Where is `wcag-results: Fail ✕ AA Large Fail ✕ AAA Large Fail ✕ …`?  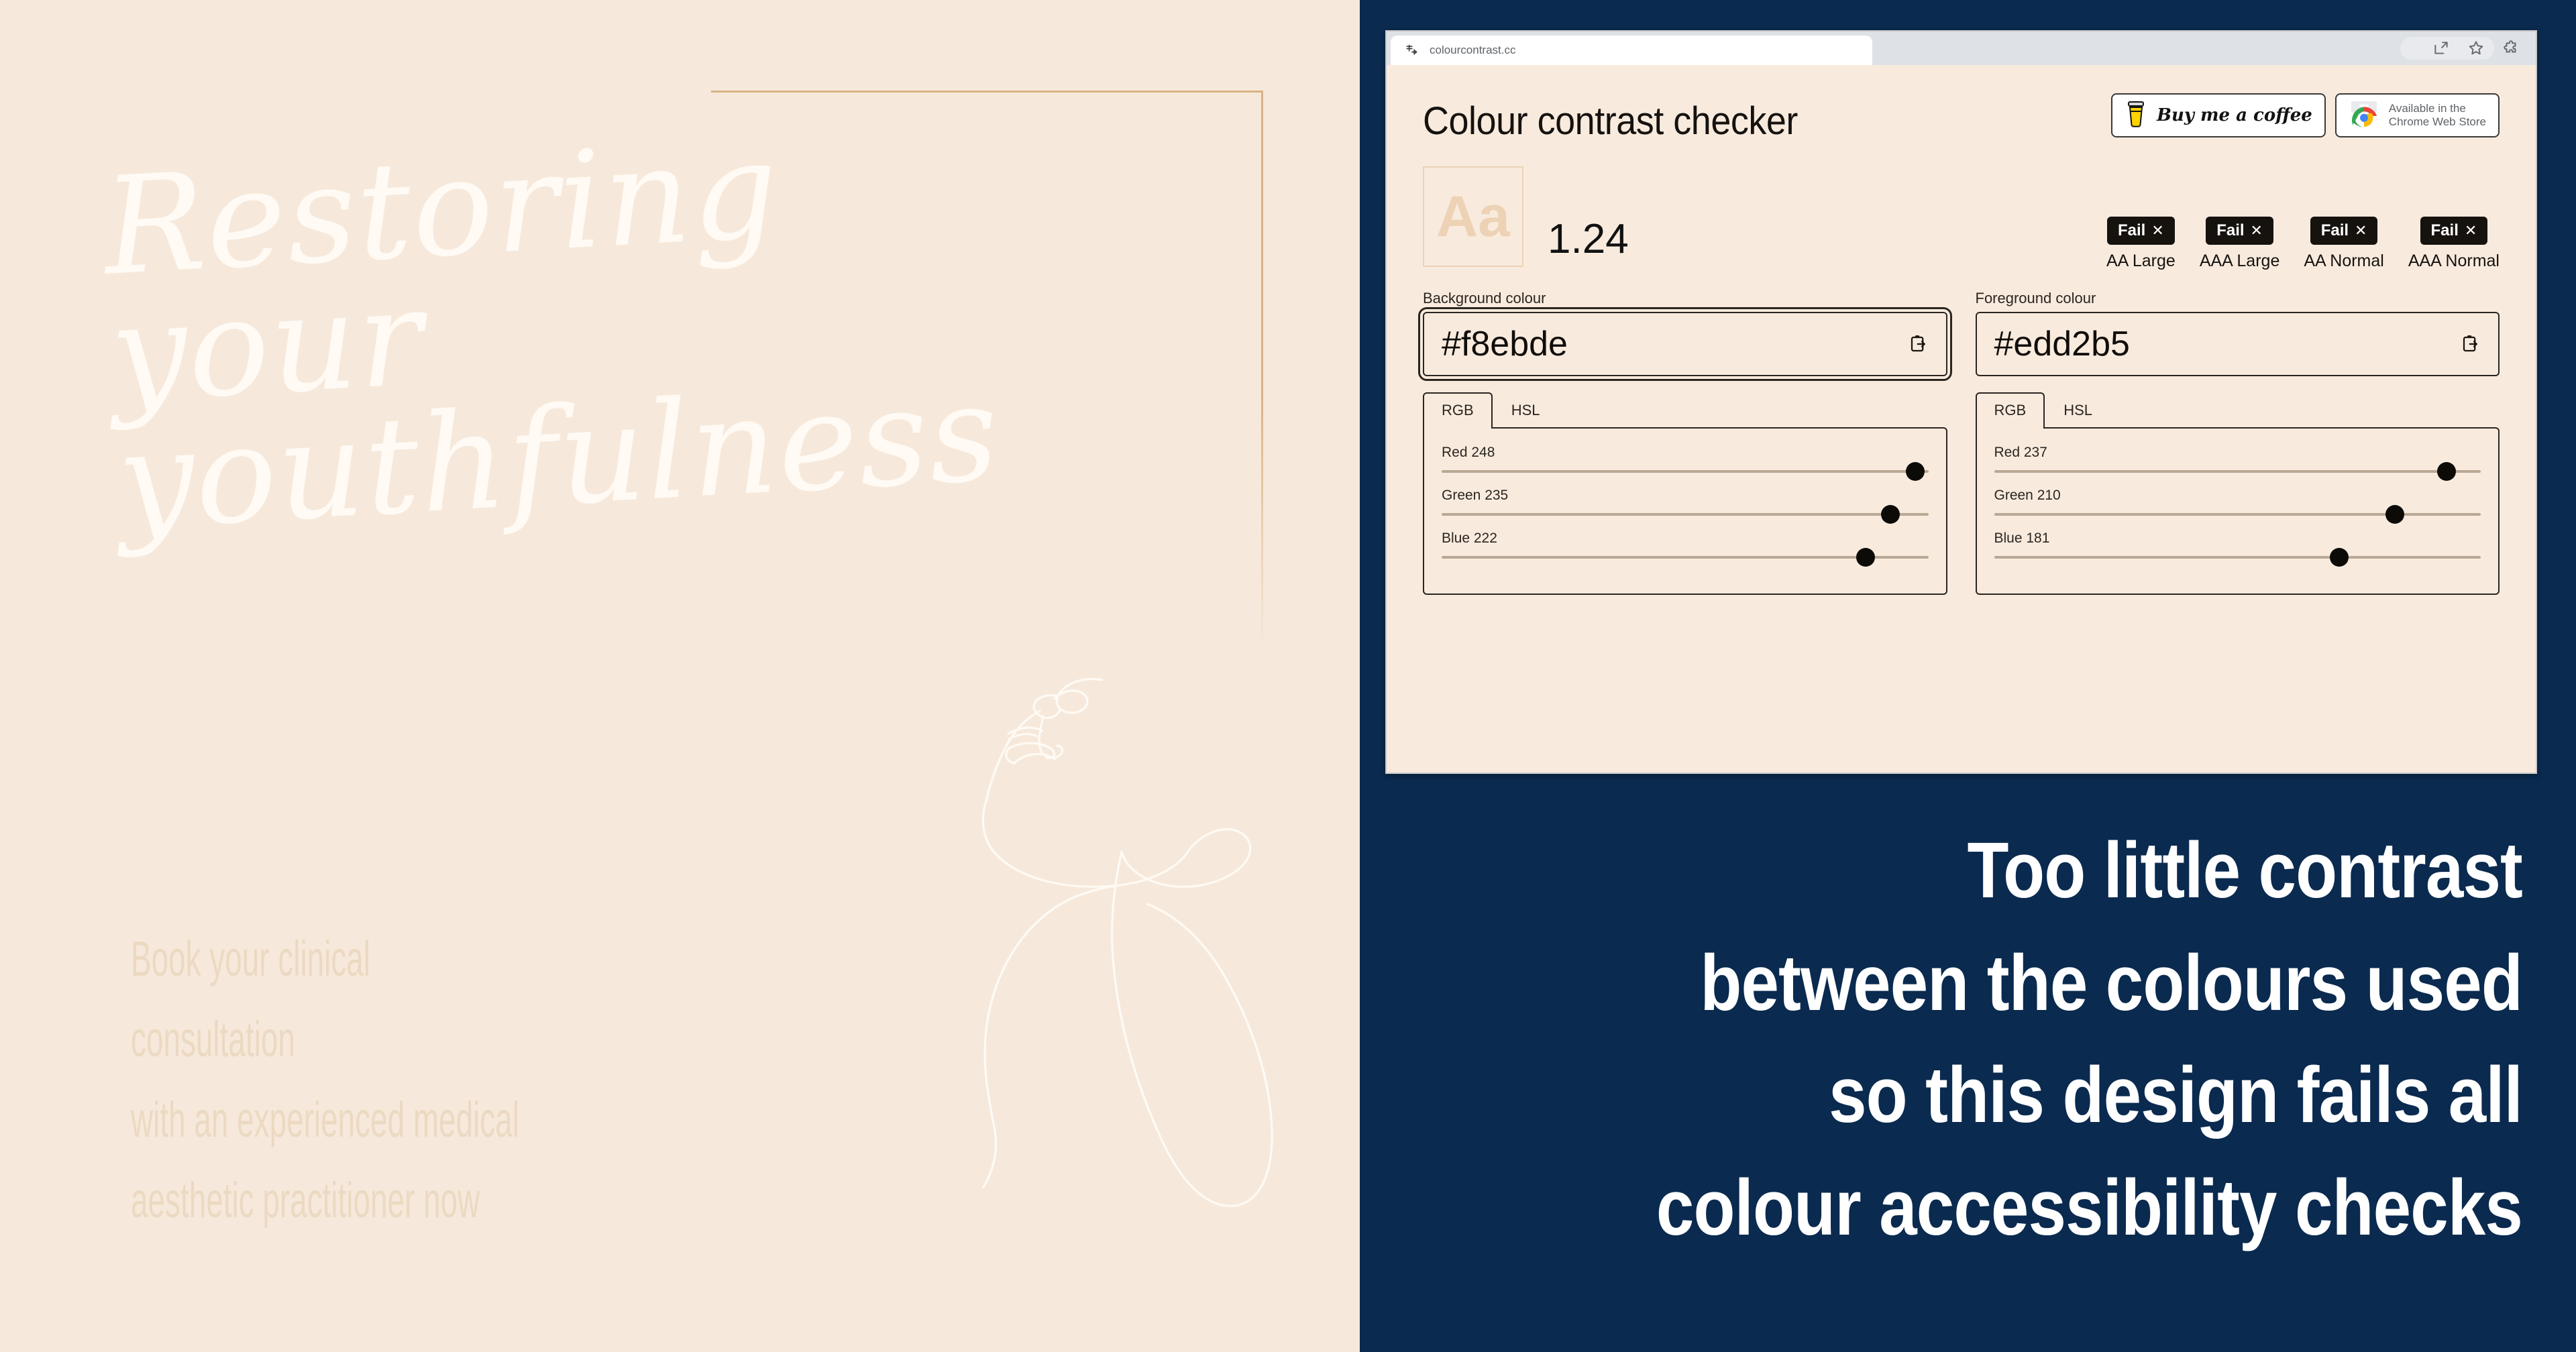 wcag-results: Fail ✕ AA Large Fail ✕ AAA Large Fail ✕ … is located at coordinates (2303, 244).